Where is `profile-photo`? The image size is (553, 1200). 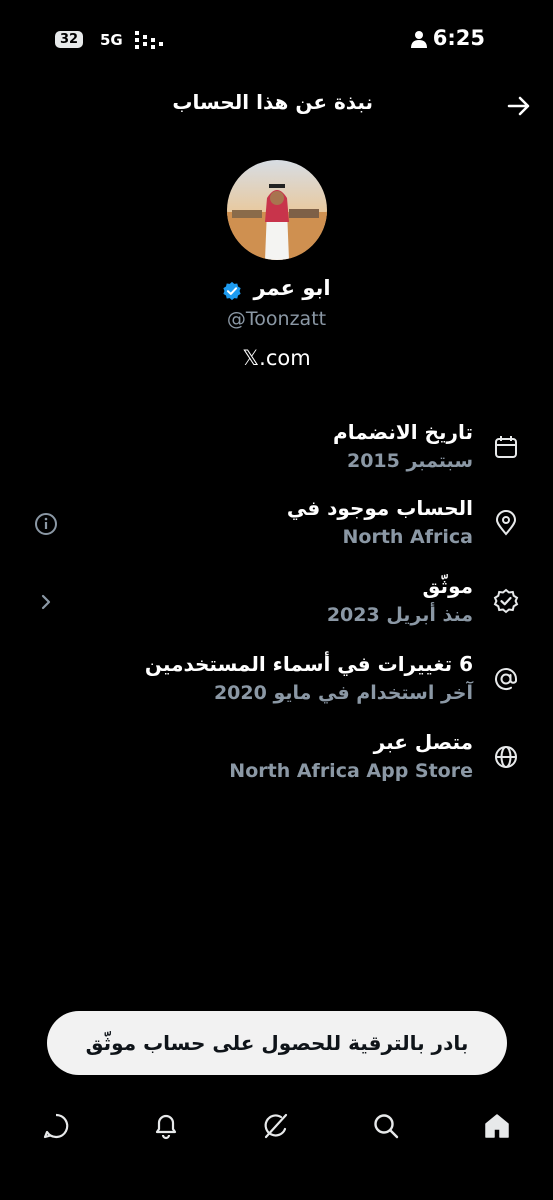
profile-photo is located at coordinates (277, 210).